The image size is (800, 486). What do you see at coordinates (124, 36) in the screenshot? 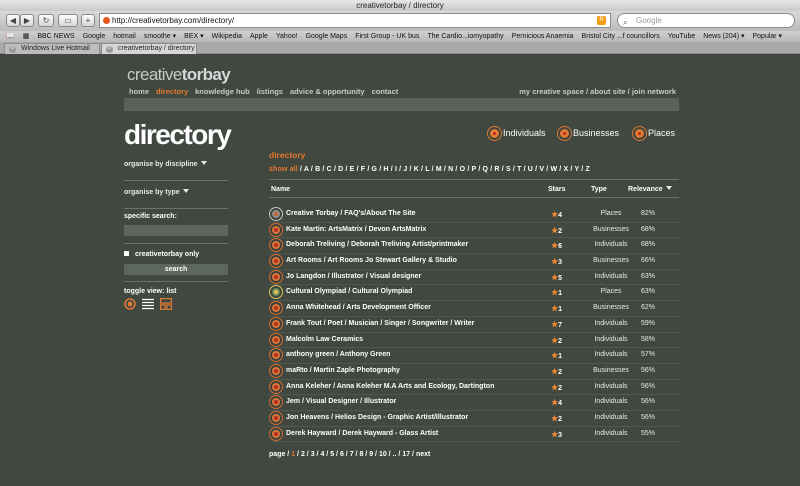
I see `bookmark-item: hotmail` at bounding box center [124, 36].